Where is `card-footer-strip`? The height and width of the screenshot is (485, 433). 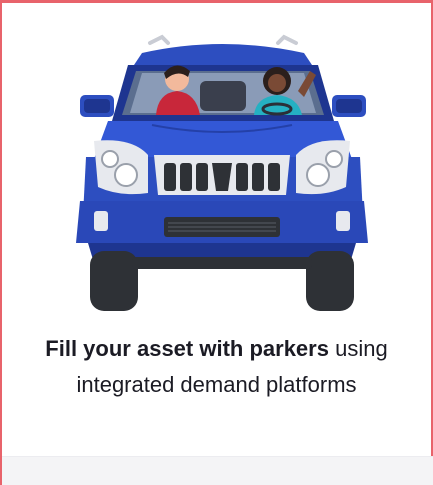 card-footer-strip is located at coordinates (217, 470).